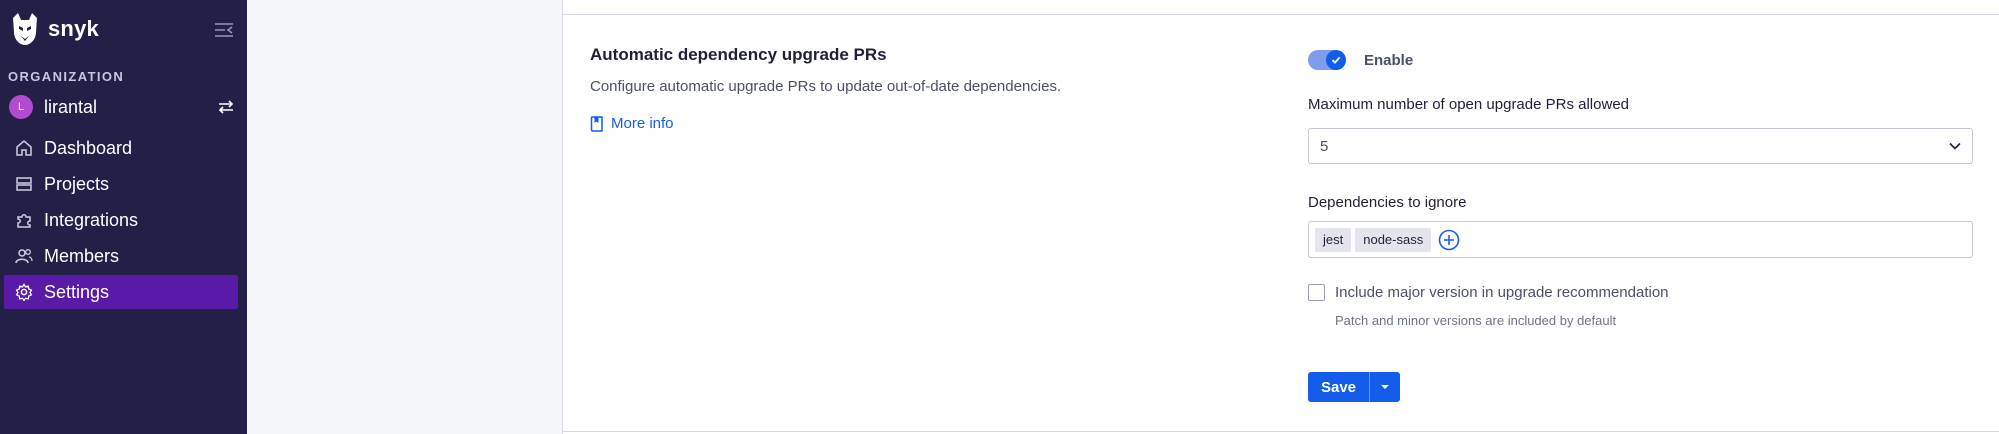 This screenshot has height=434, width=1999. What do you see at coordinates (25, 29) in the screenshot?
I see `snyk-dog-icon` at bounding box center [25, 29].